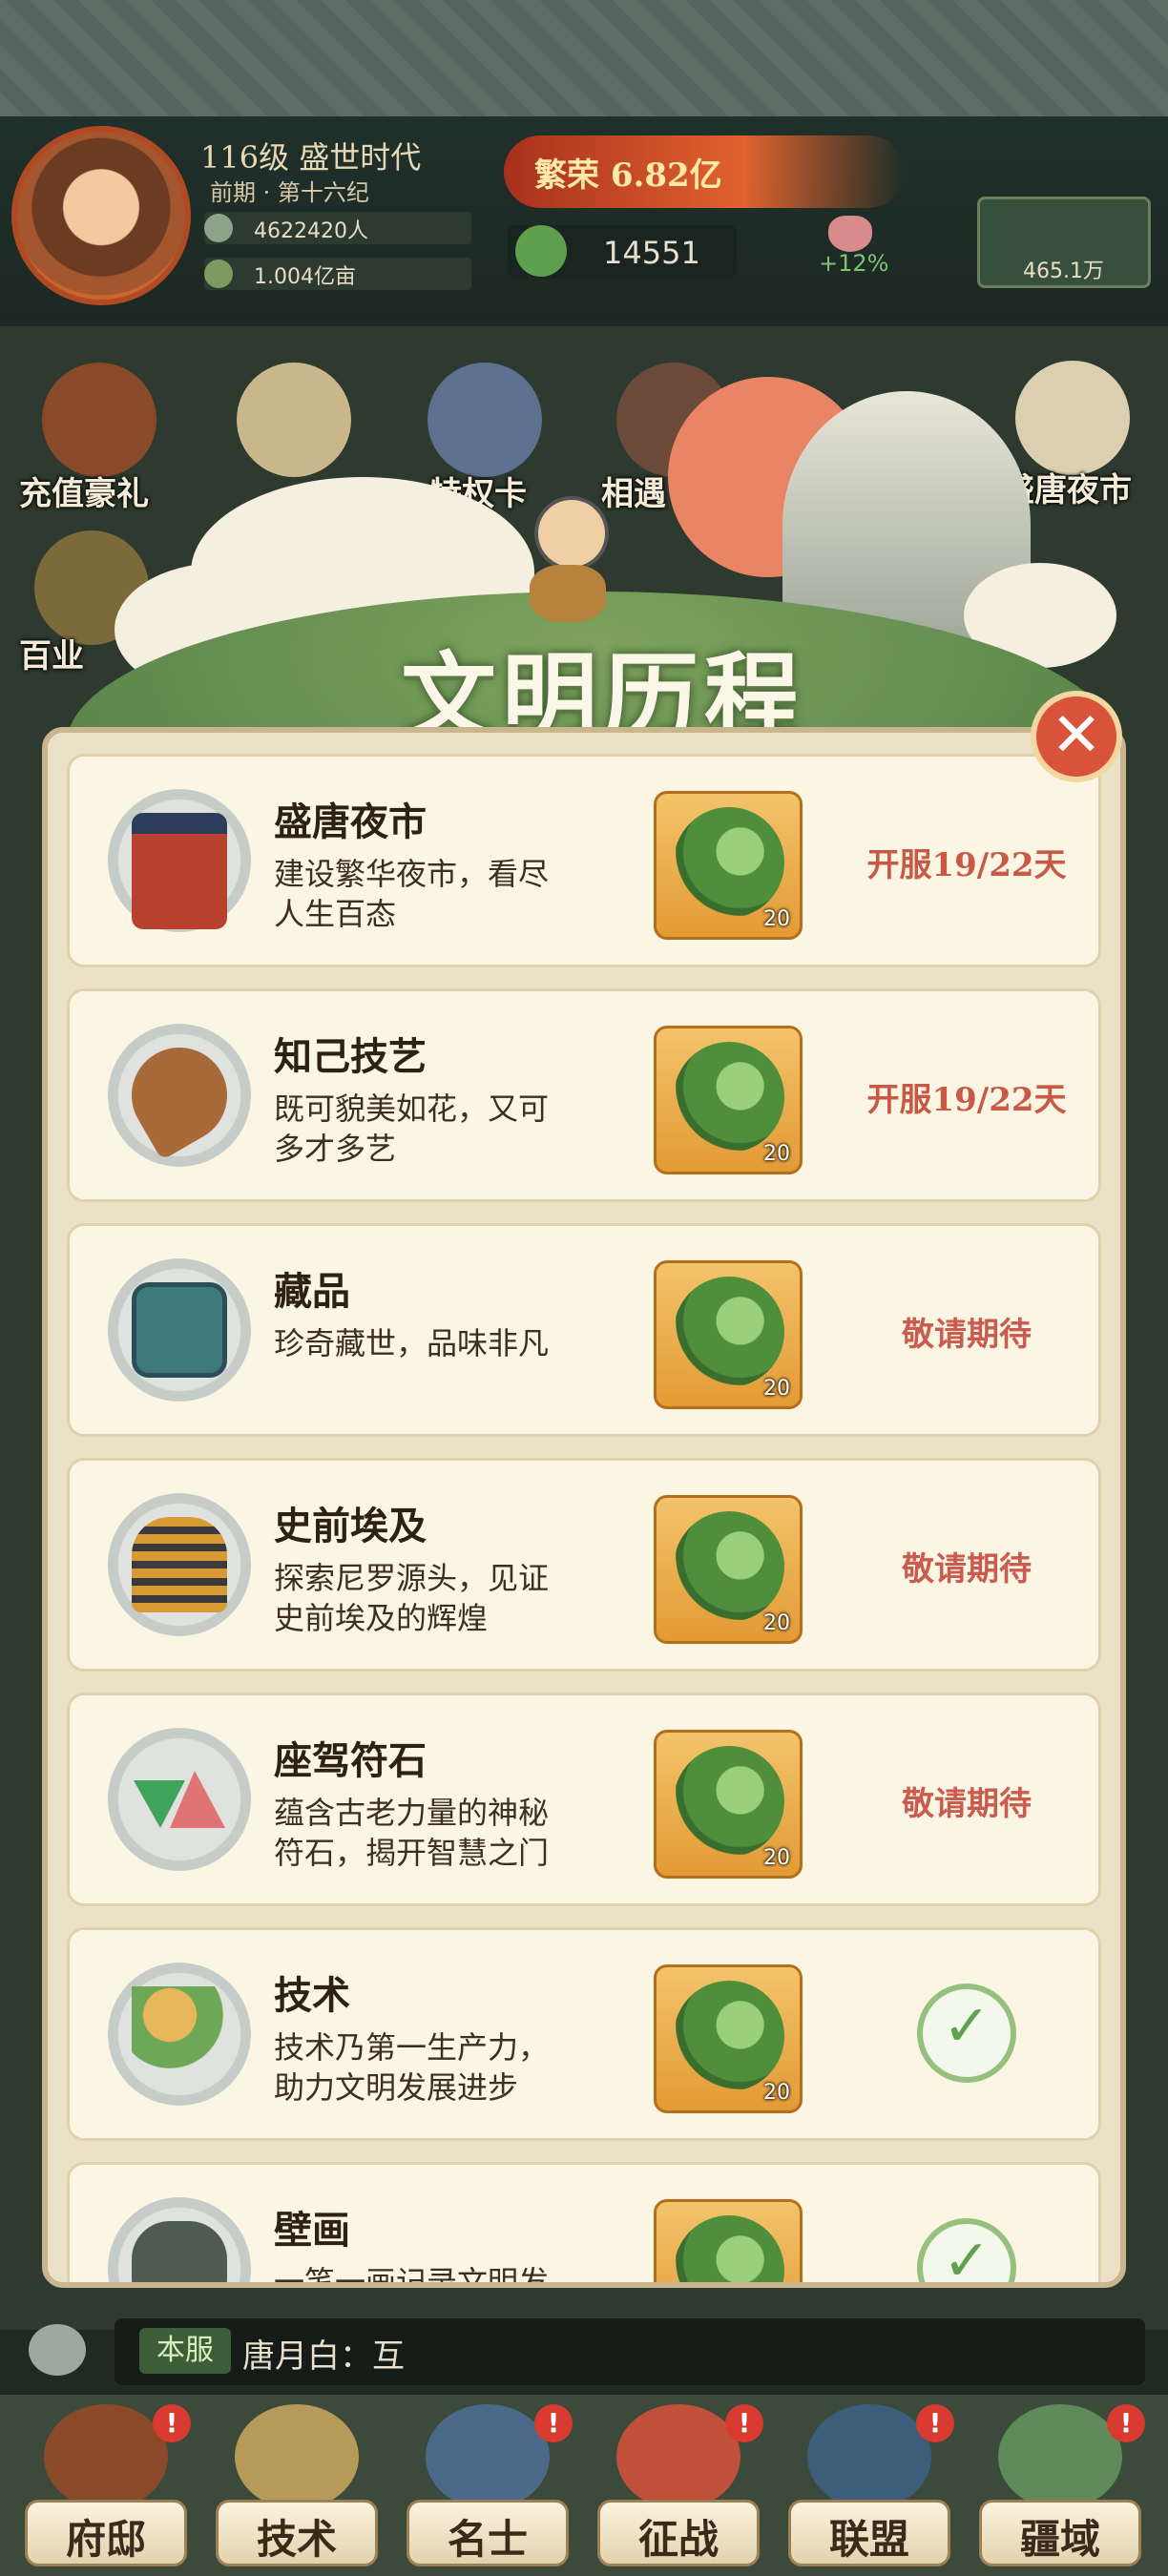  Describe the element at coordinates (99, 420) in the screenshot. I see `treasure-chest-icon` at that location.